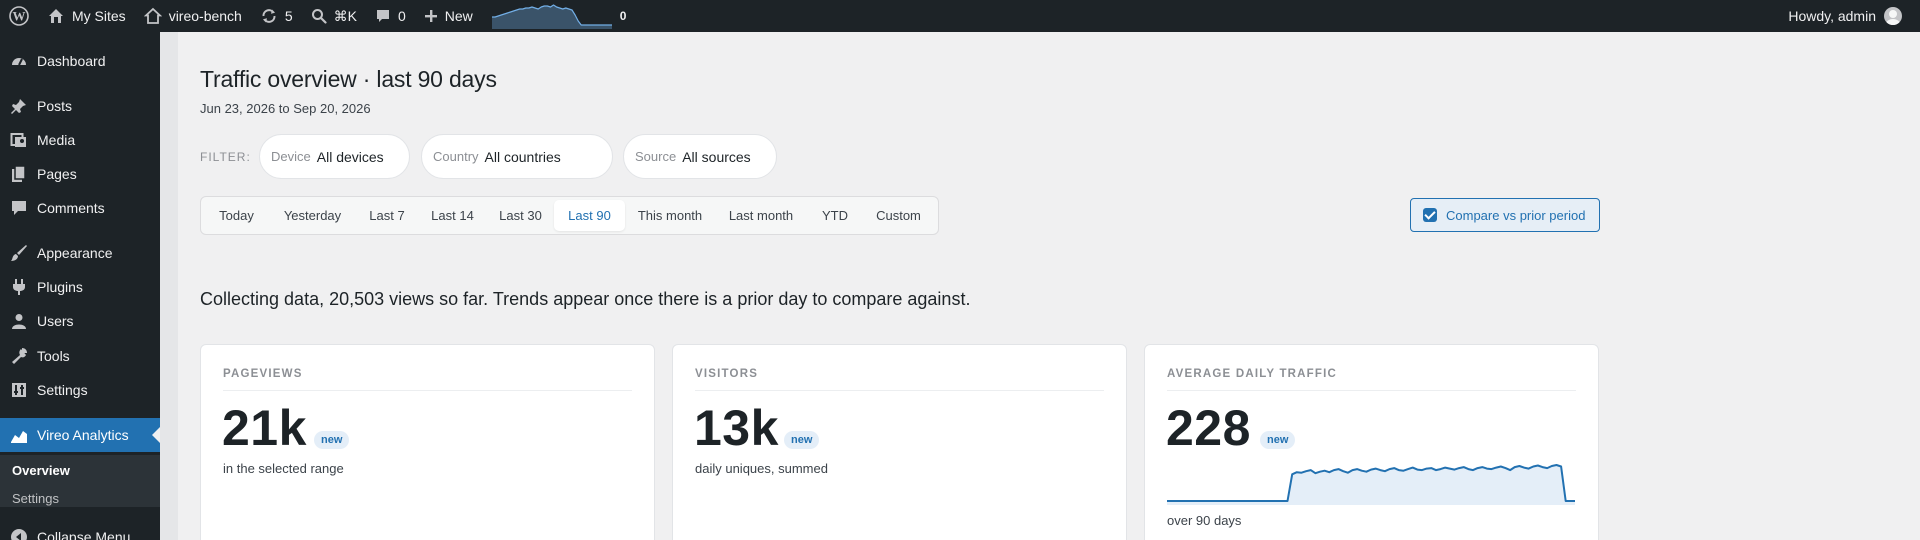 This screenshot has width=1920, height=540. I want to click on filter-value: All countries, so click(522, 156).